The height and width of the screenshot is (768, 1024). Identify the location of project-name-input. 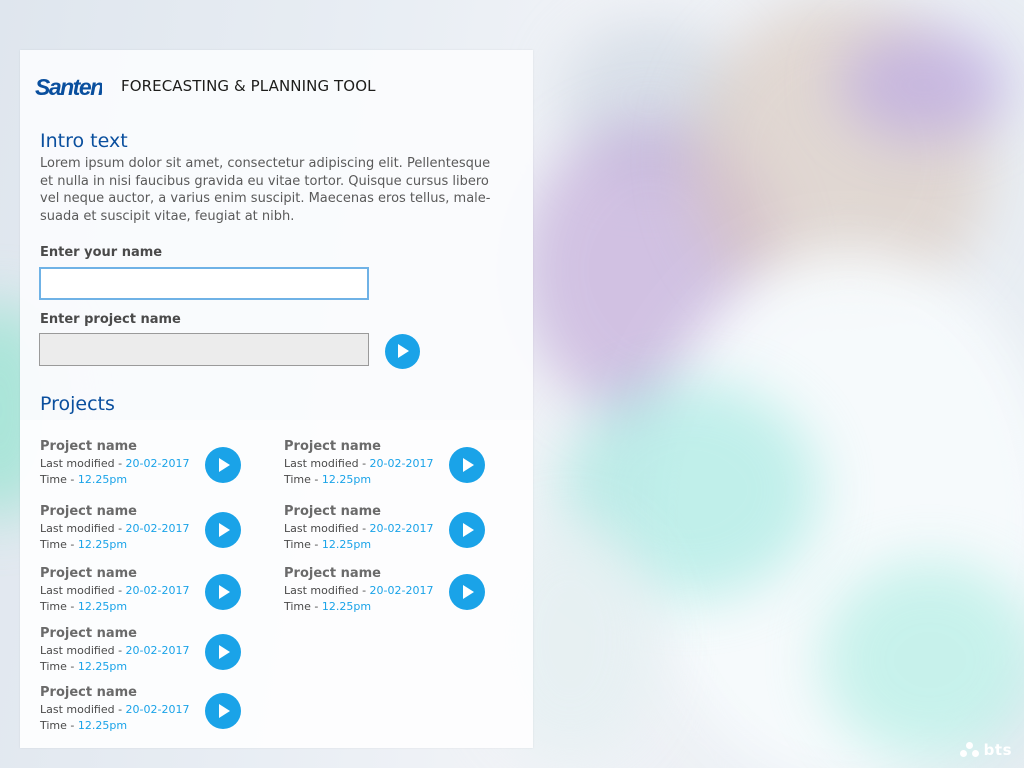
(204, 349).